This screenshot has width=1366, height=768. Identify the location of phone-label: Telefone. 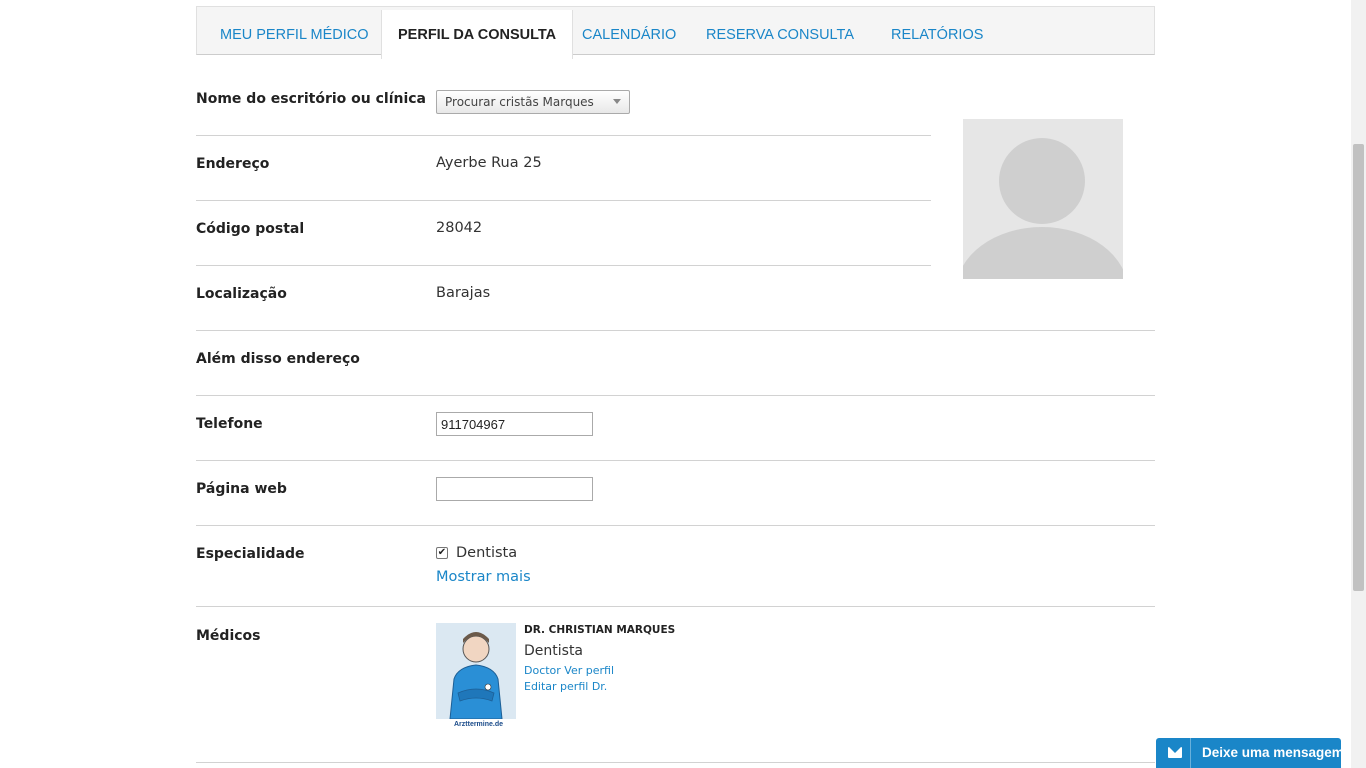
(229, 424).